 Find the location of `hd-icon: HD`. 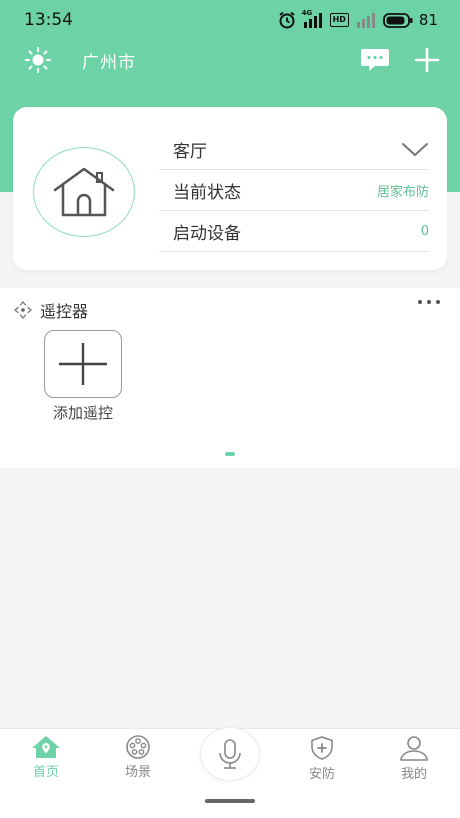

hd-icon: HD is located at coordinates (339, 20).